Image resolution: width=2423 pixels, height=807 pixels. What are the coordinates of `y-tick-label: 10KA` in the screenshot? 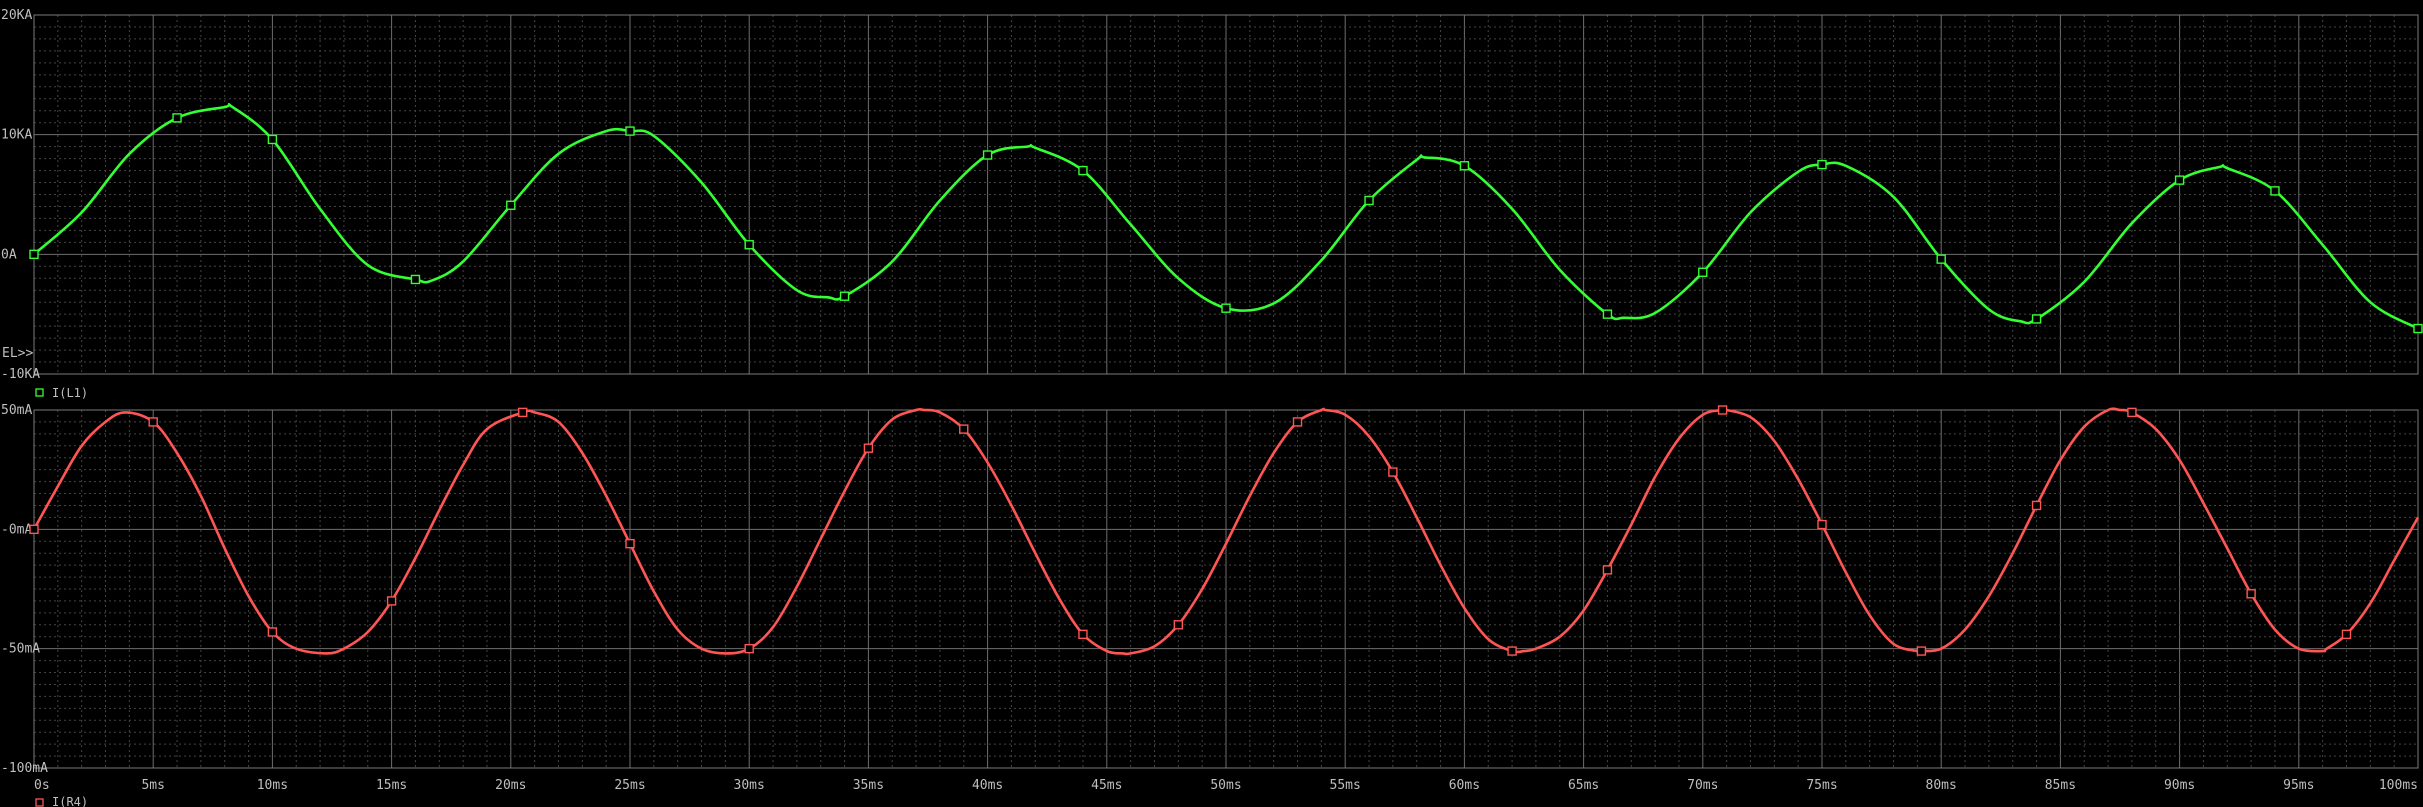 It's located at (16, 135).